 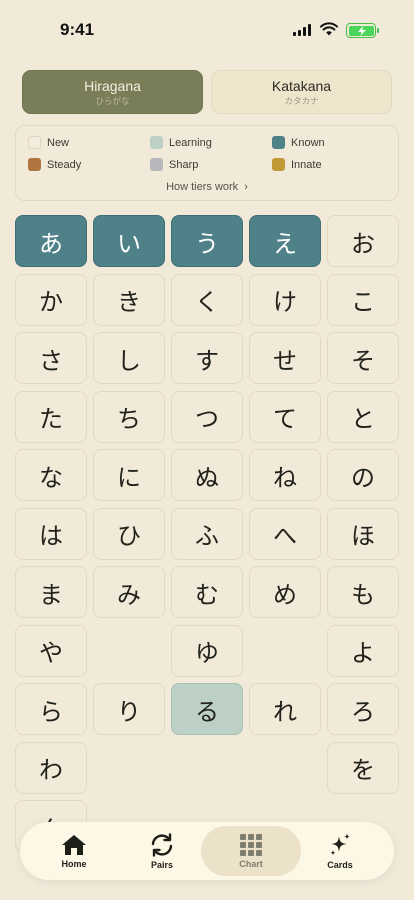 I want to click on kana-cell: へ, so click(x=285, y=533).